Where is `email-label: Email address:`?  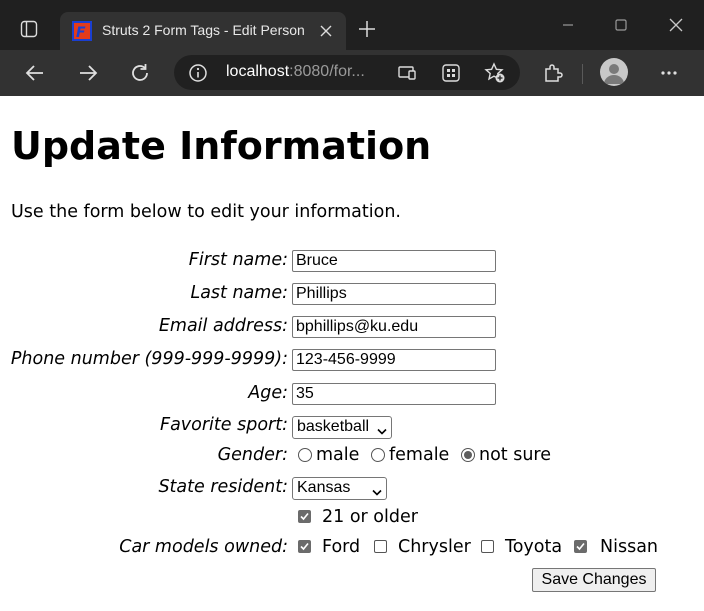 email-label: Email address: is located at coordinates (223, 326).